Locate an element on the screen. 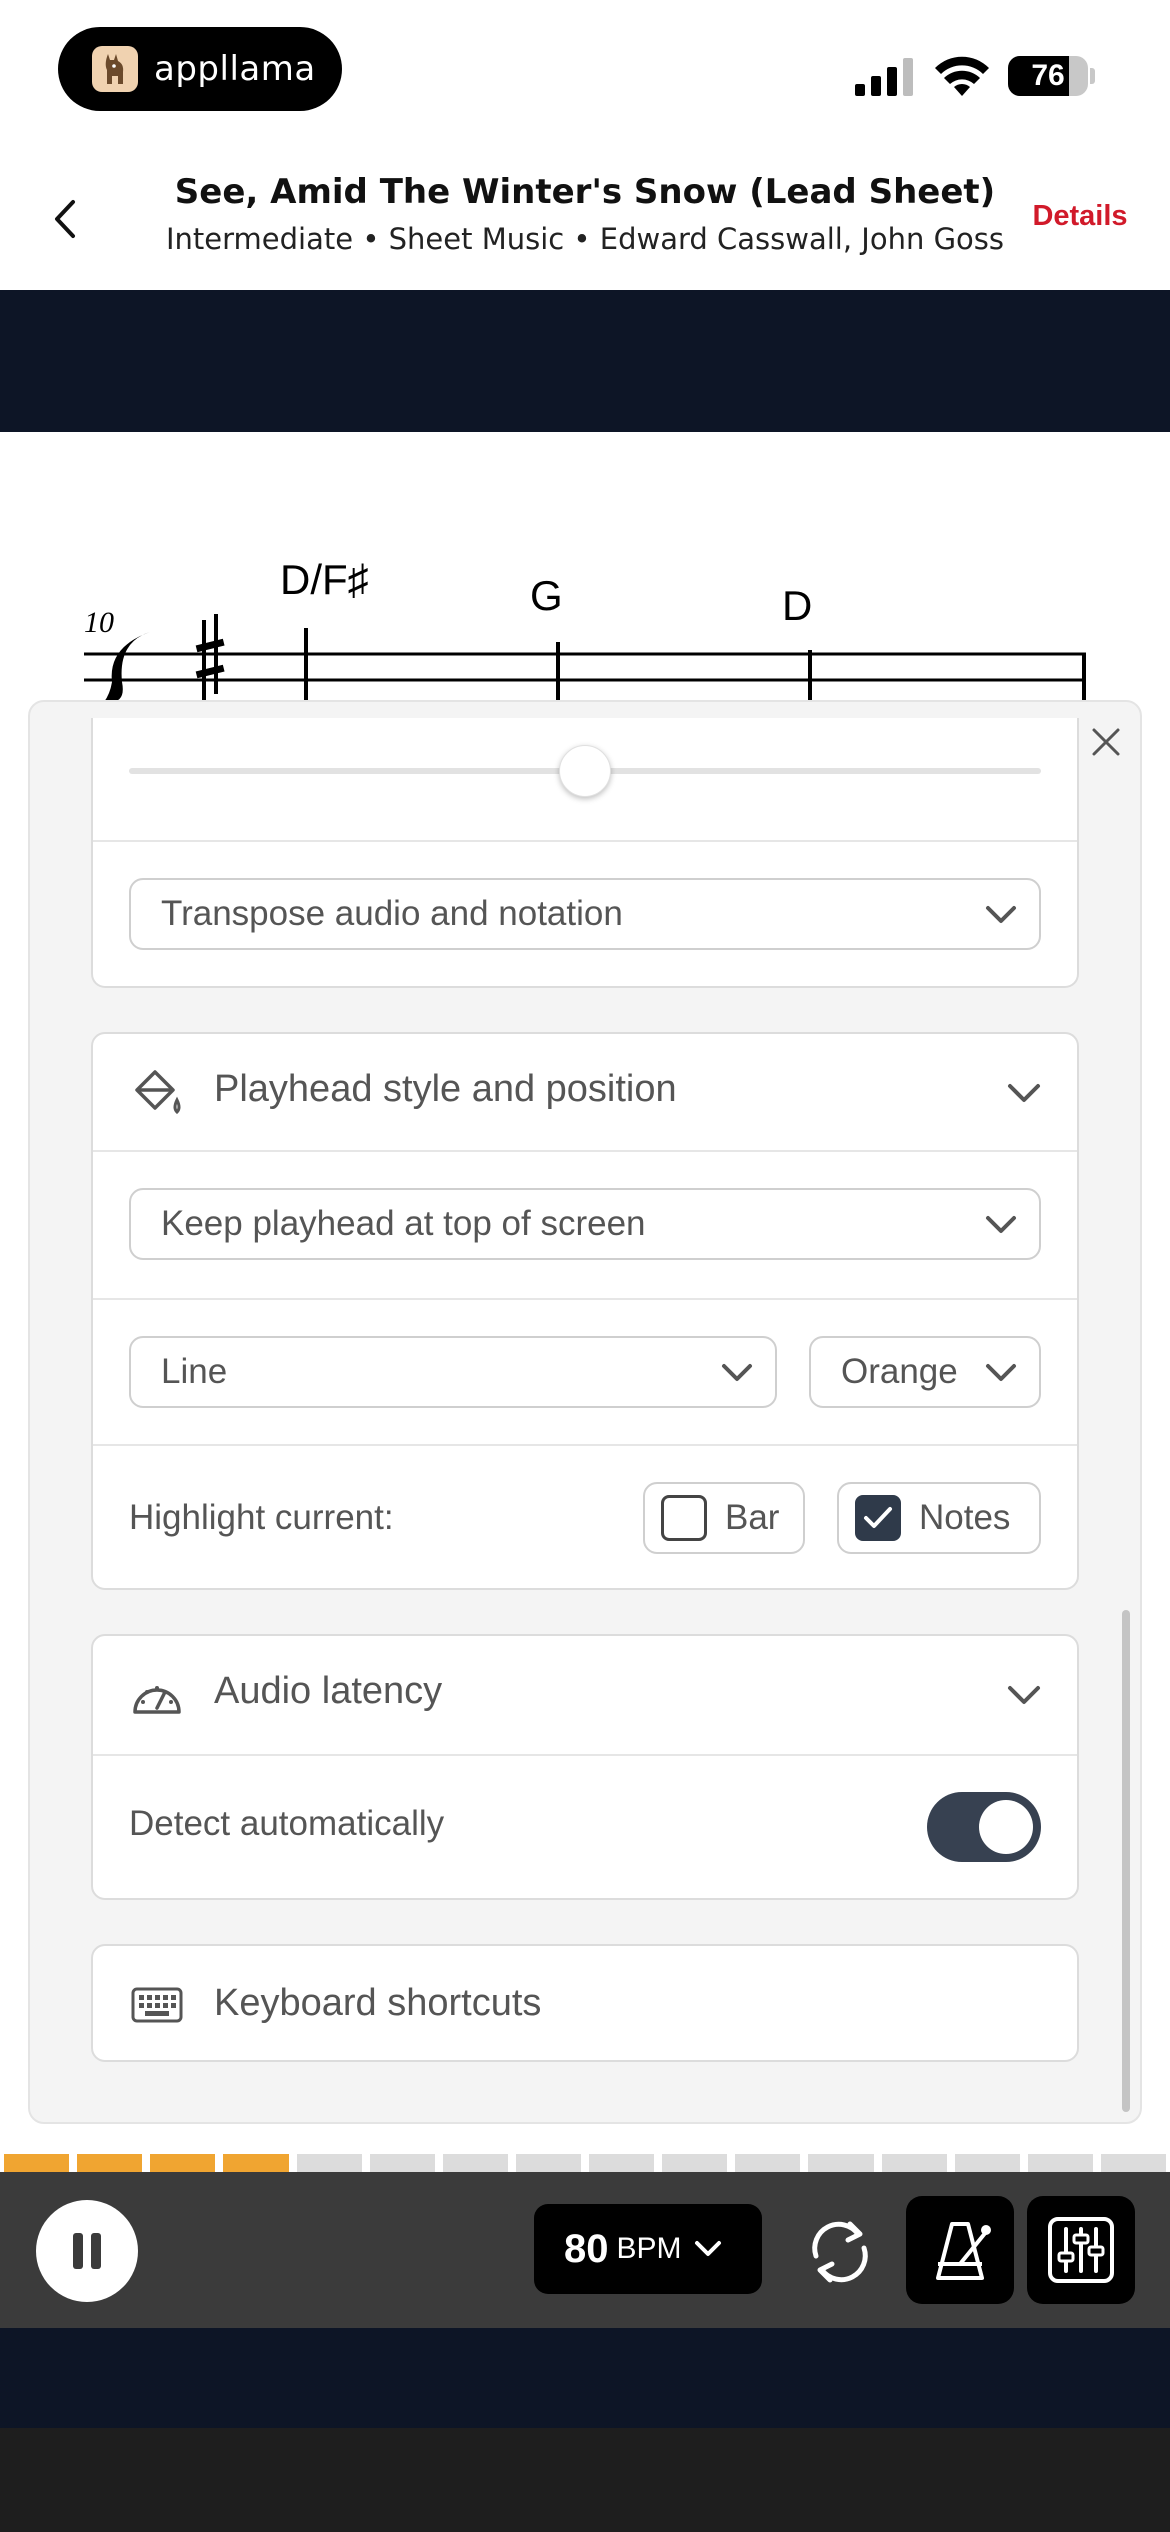  sliders-icon is located at coordinates (1081, 2250).